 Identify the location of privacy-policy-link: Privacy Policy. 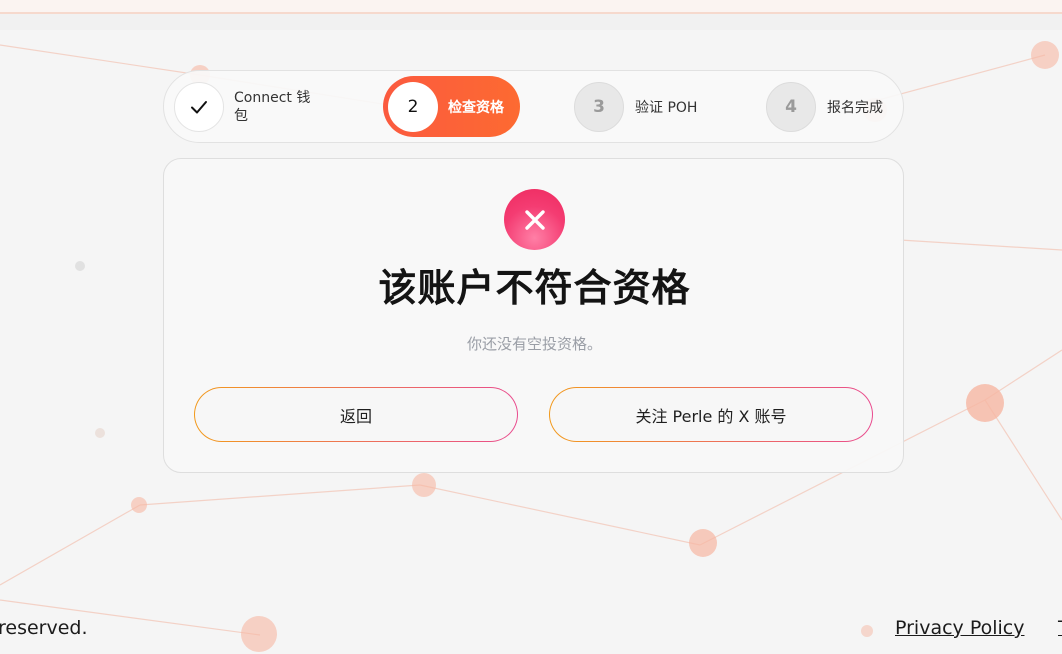
(959, 628).